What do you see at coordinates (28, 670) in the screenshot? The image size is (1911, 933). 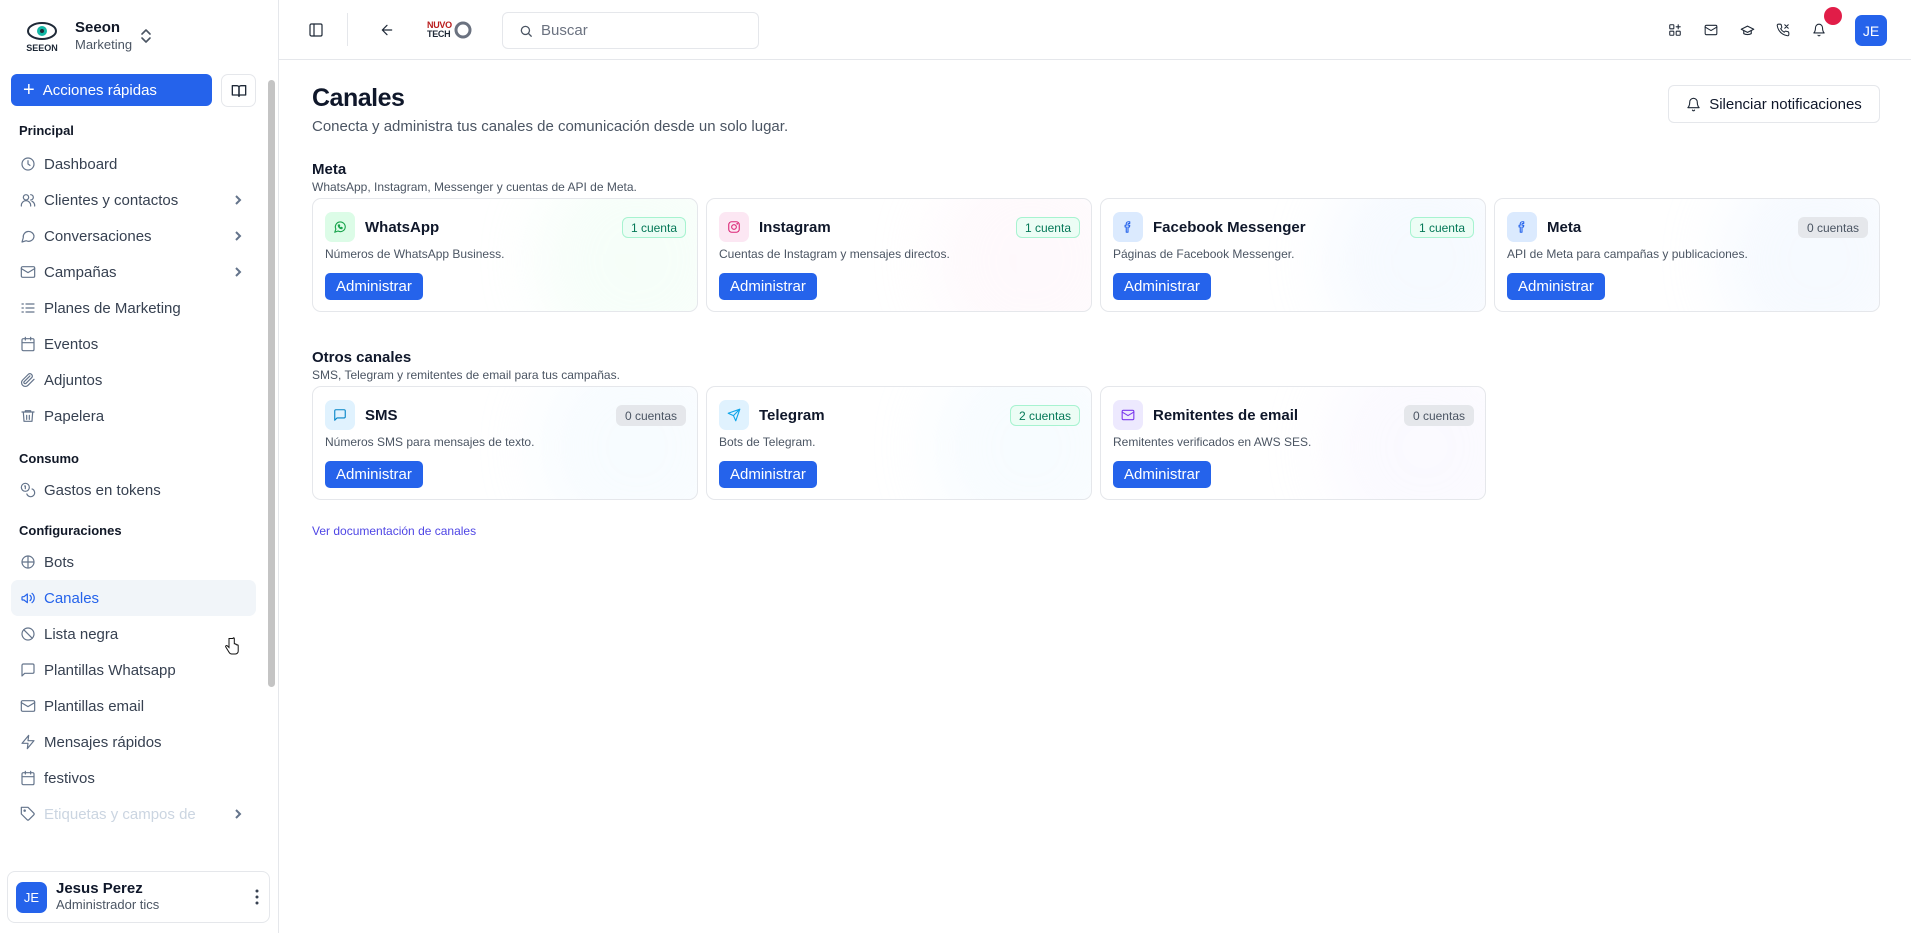 I see `message-square-icon` at bounding box center [28, 670].